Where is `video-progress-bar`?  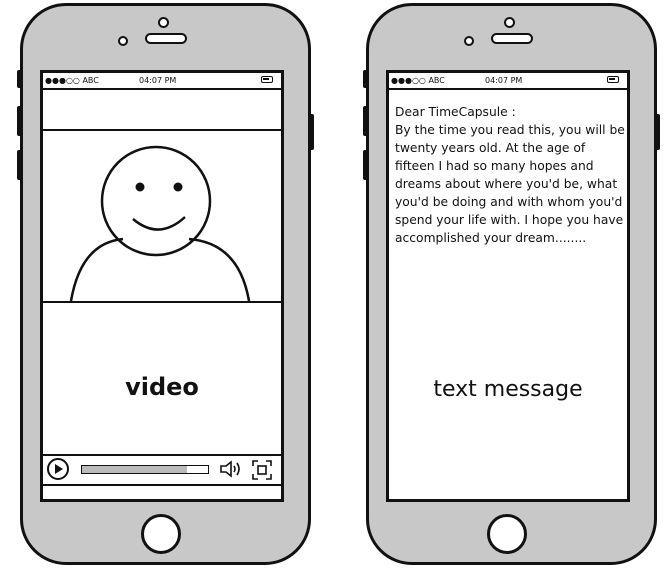 video-progress-bar is located at coordinates (145, 469).